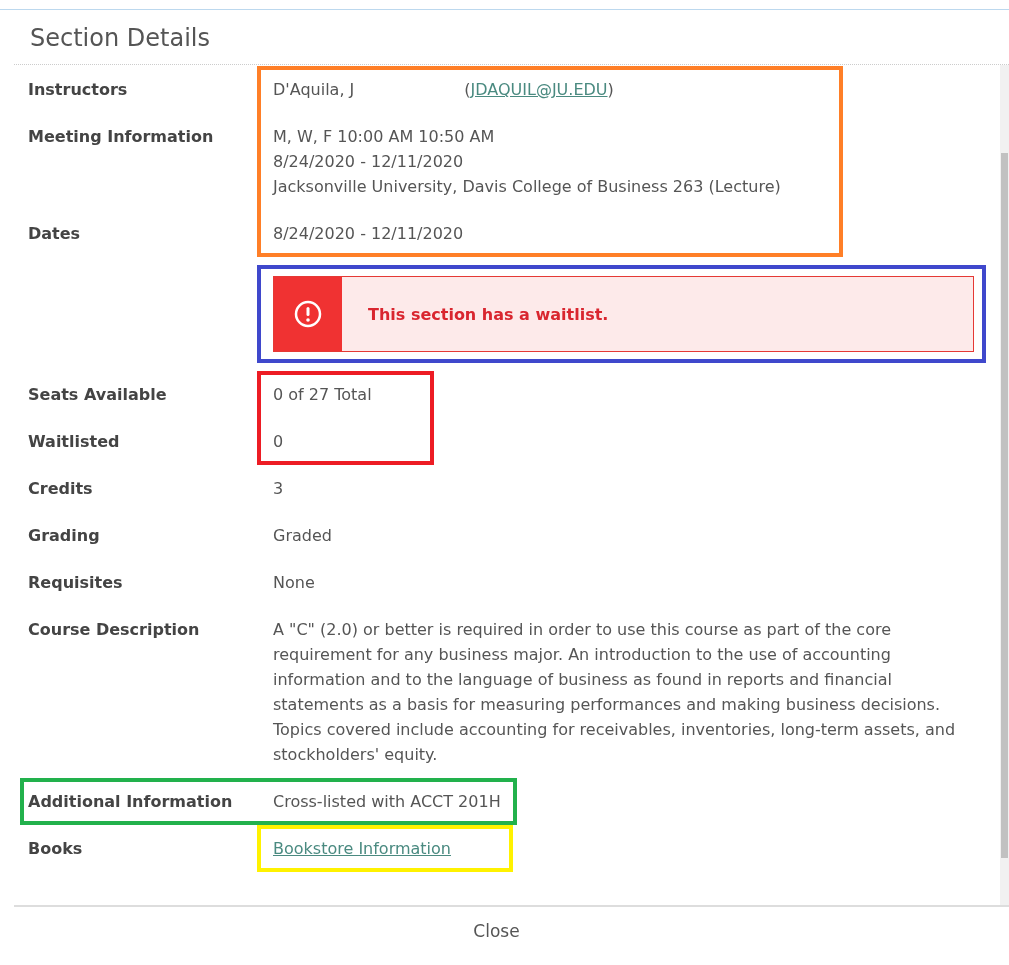  Describe the element at coordinates (76, 583) in the screenshot. I see `field-label: Requisites` at that location.